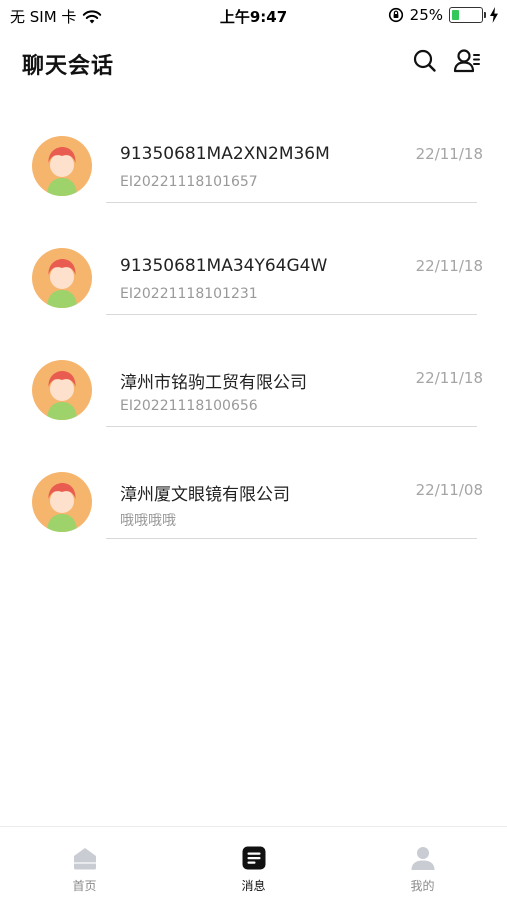  I want to click on conversation-name: 91350681MA2XN2M36M, so click(225, 154).